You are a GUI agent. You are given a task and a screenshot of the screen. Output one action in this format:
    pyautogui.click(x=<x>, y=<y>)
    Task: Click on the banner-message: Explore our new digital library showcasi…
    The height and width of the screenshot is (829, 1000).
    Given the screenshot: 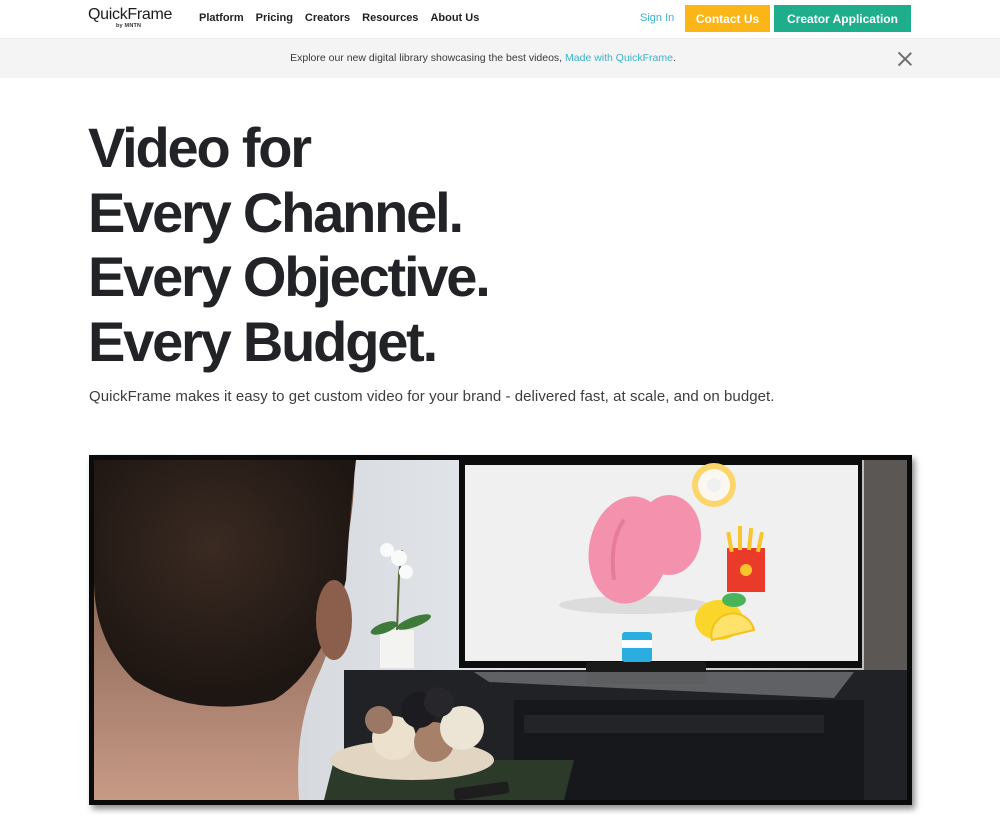 What is the action you would take?
    pyautogui.click(x=428, y=58)
    